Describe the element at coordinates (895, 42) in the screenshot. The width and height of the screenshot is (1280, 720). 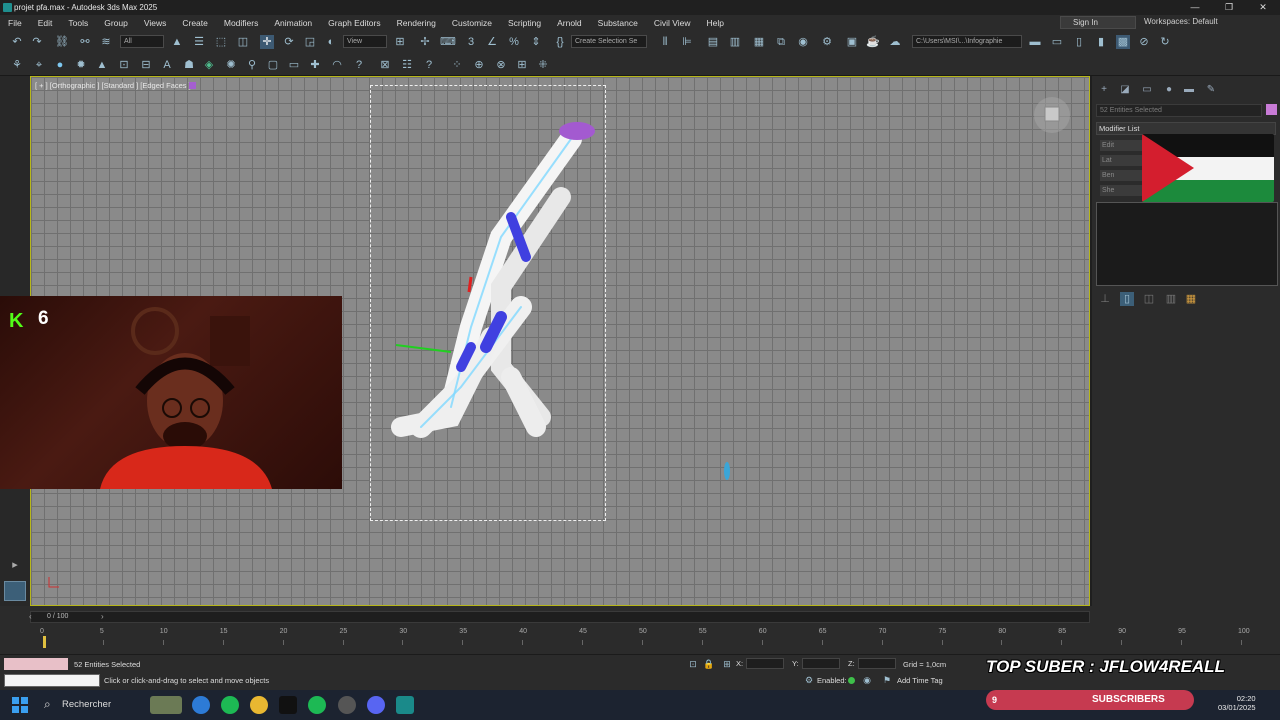
I see `render-cloud-icon: ☁` at that location.